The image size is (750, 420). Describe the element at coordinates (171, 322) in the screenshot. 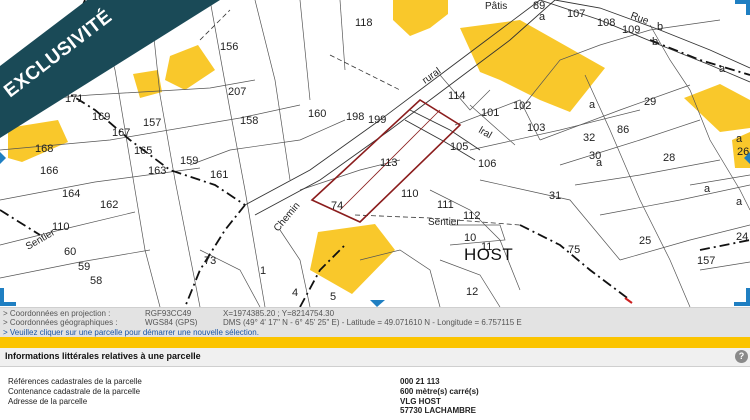

I see `geographic-system: WGS84 (GPS)` at that location.